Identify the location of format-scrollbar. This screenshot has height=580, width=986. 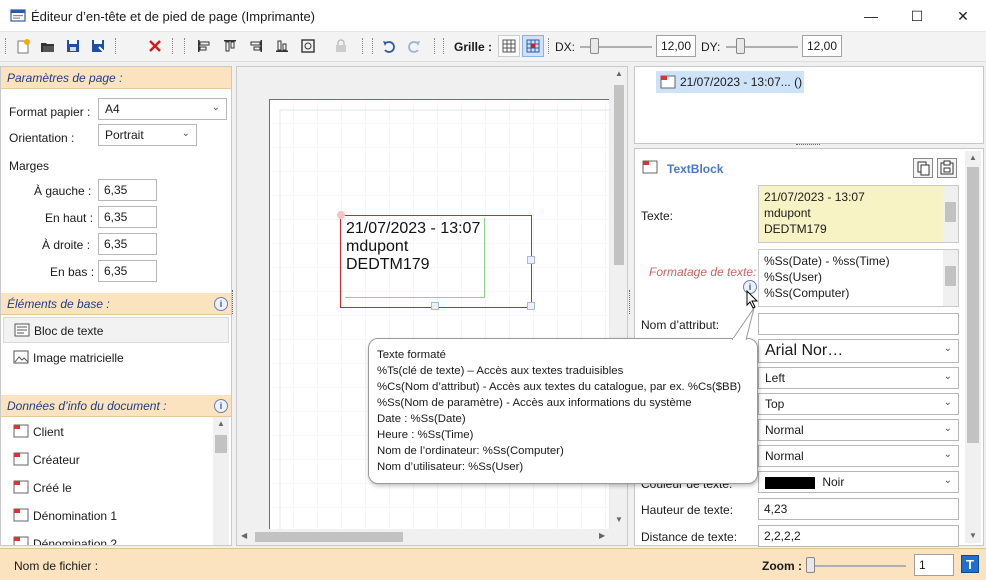
(950, 278).